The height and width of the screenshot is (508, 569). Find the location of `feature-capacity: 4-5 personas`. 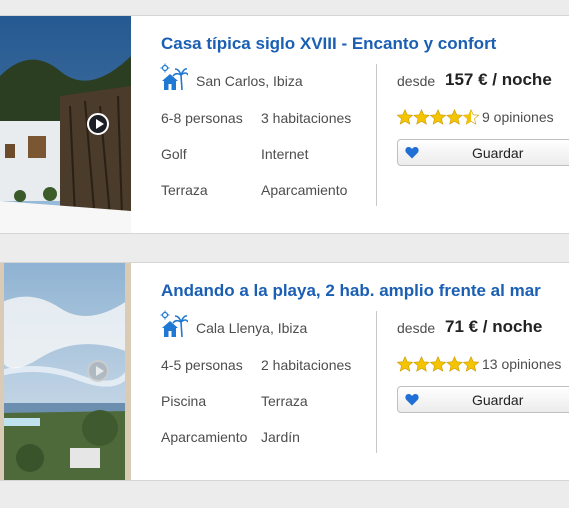

feature-capacity: 4-5 personas is located at coordinates (202, 365).